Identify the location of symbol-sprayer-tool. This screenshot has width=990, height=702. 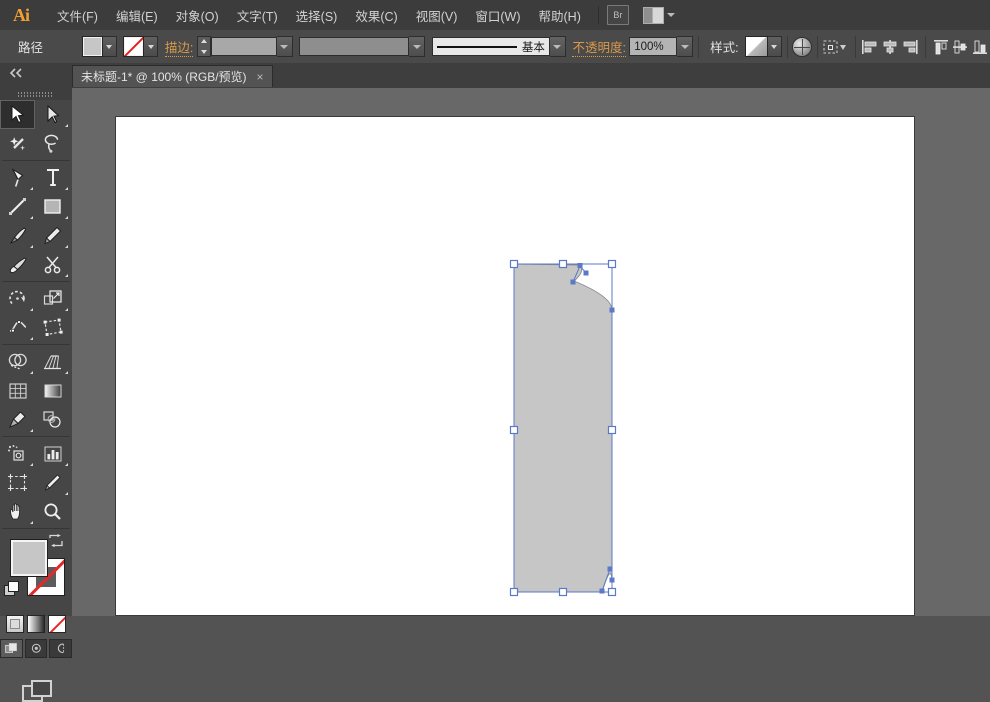
(17, 453).